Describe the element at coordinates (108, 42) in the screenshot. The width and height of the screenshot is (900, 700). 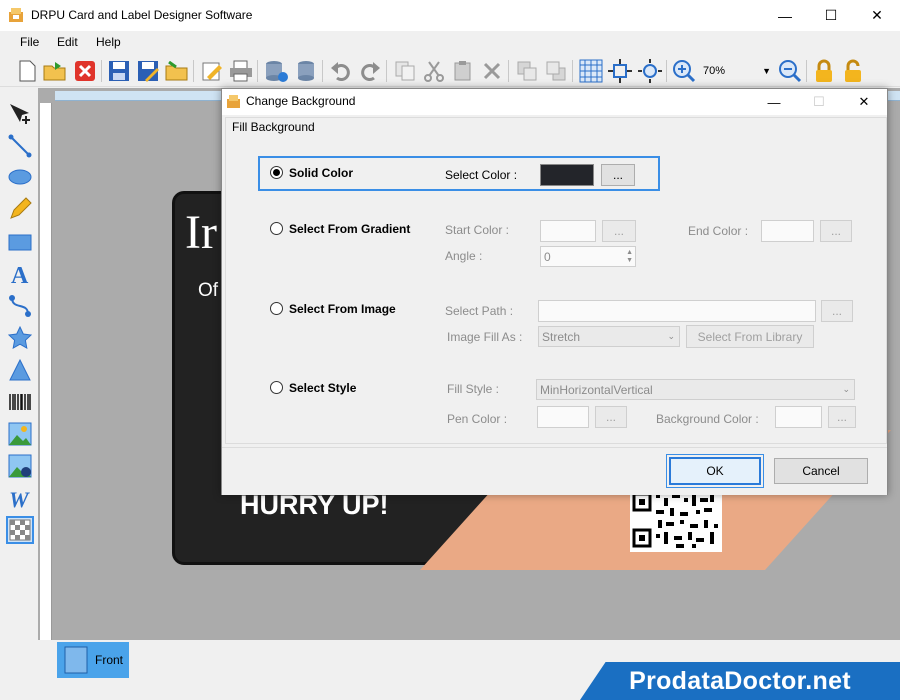
I see `menu-help: Help` at that location.